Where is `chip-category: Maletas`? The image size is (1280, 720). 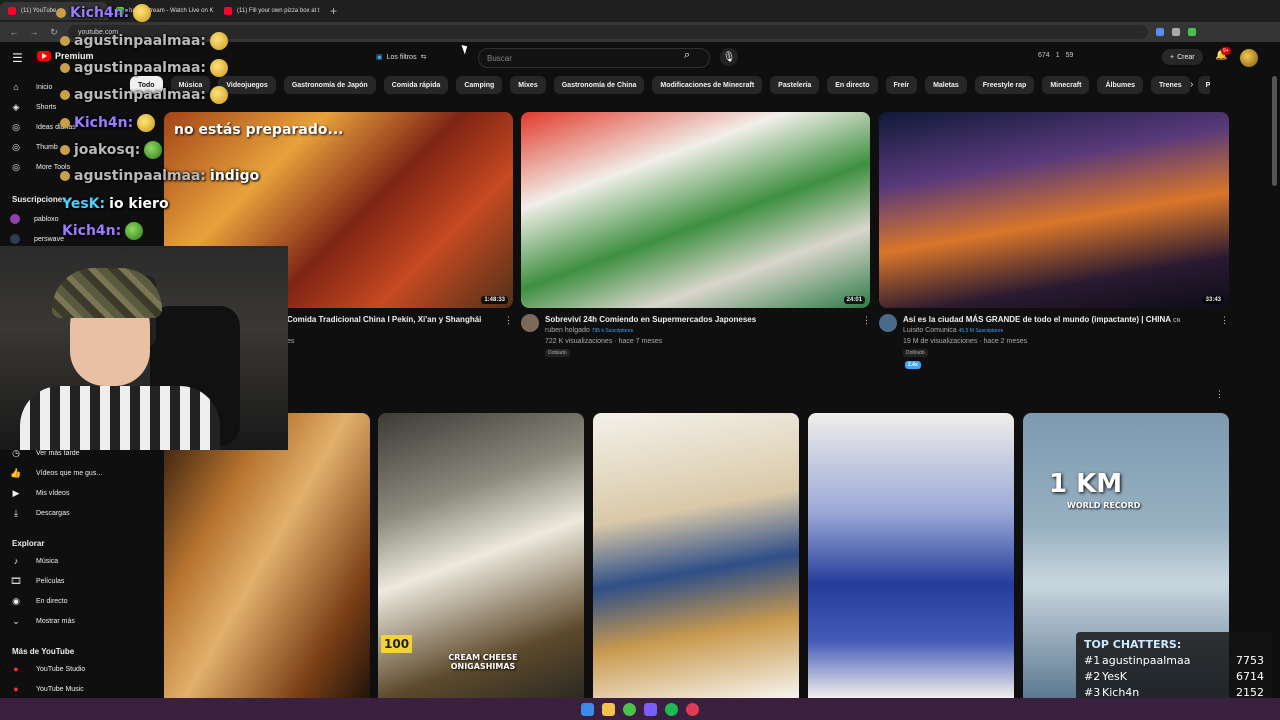
chip-category: Maletas is located at coordinates (946, 85).